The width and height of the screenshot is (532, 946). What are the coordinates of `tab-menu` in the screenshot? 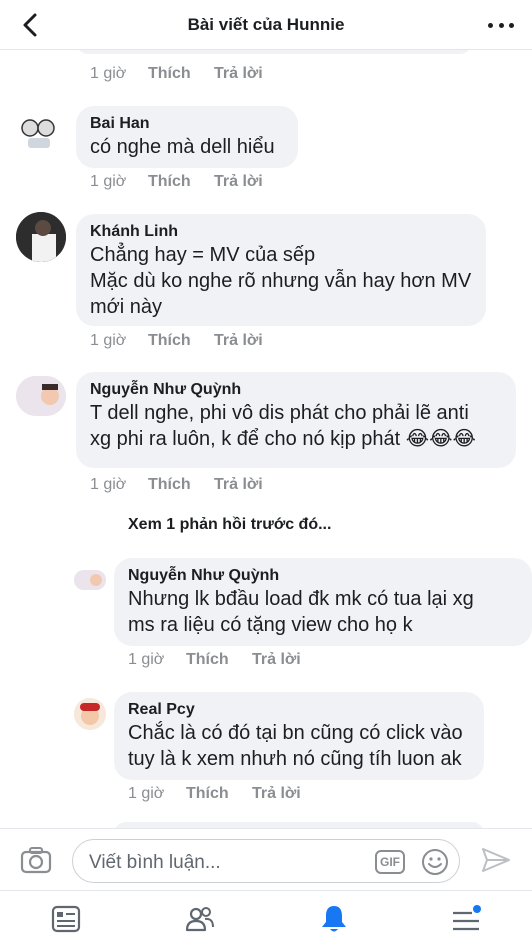 It's located at (466, 919).